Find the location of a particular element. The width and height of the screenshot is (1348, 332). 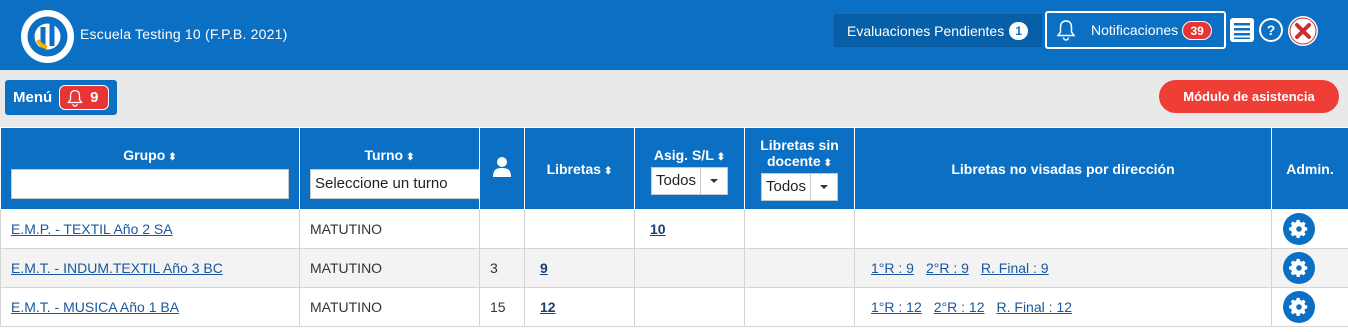

col-asig-label: Asig. S/L is located at coordinates (683, 154).